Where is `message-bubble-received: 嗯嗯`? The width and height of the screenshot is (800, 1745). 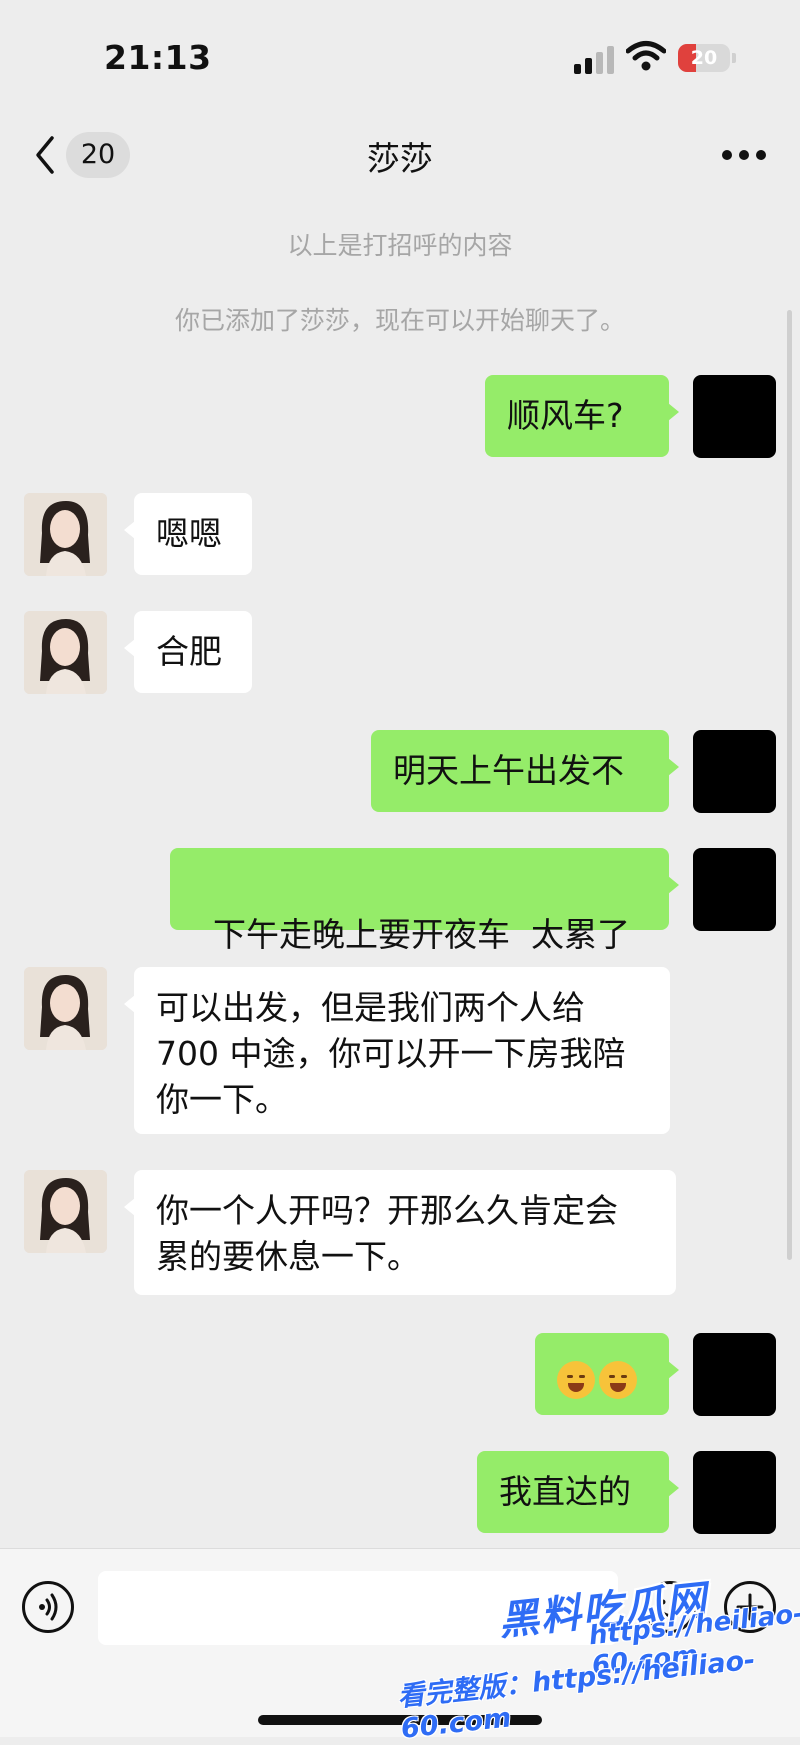
message-bubble-received: 嗯嗯 is located at coordinates (188, 534).